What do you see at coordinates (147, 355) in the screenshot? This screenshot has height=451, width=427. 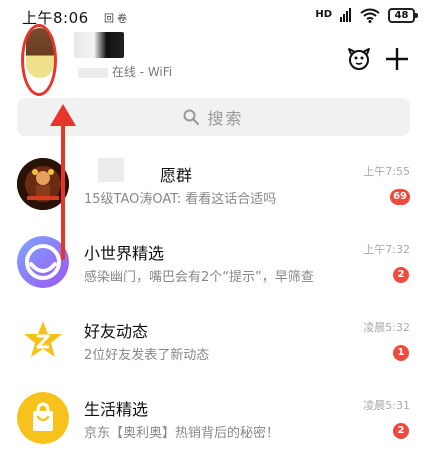 I see `chat-preview: 2位好友发表了新动态` at bounding box center [147, 355].